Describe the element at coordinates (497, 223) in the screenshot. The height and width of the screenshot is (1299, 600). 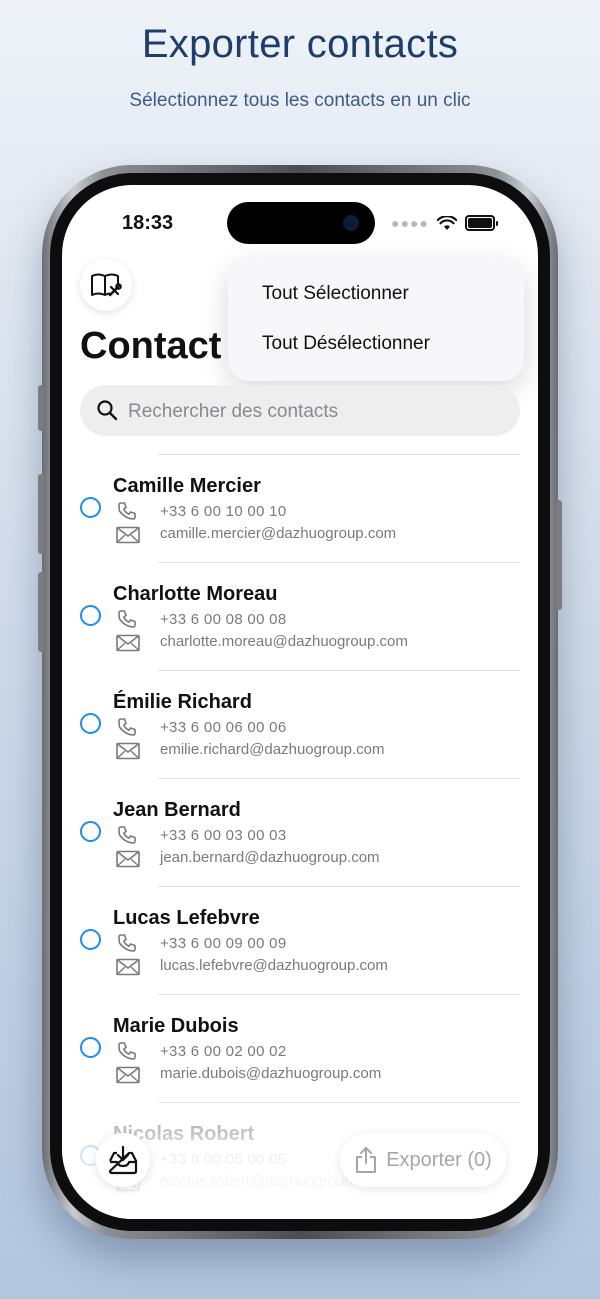
I see `battery-tip` at that location.